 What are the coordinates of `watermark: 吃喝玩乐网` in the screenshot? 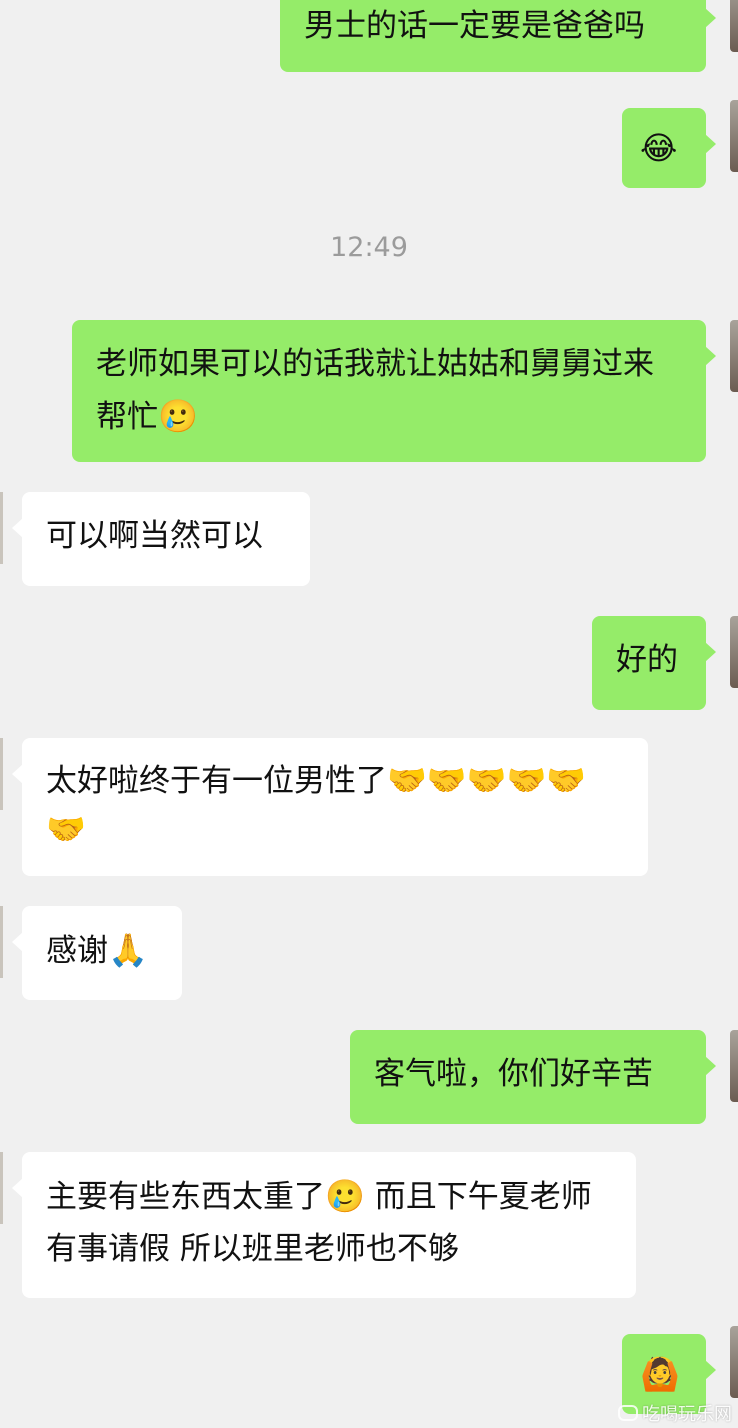 It's located at (675, 1413).